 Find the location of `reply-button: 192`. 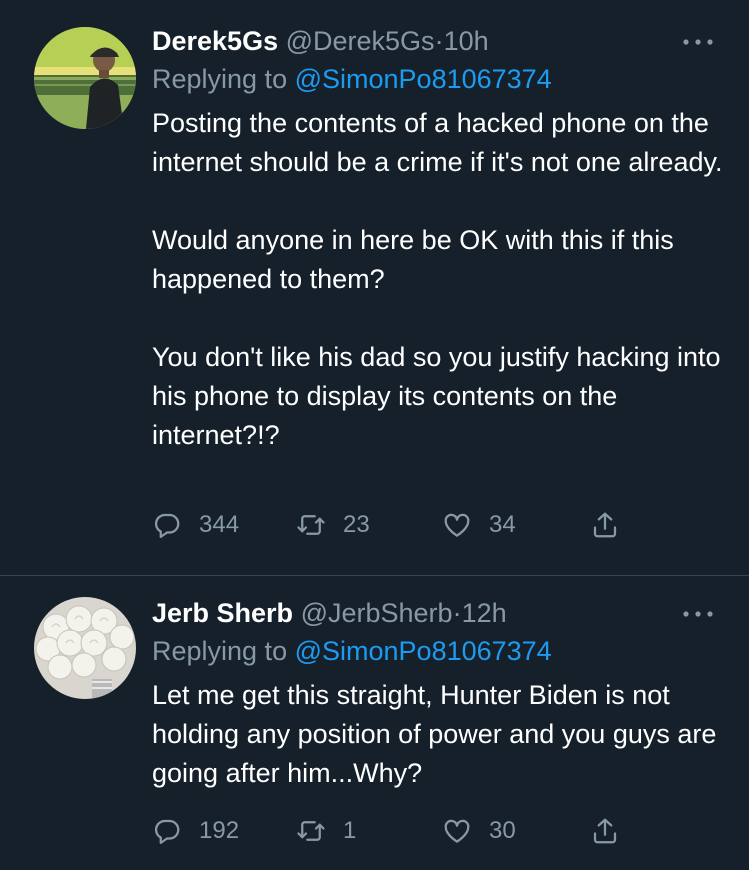

reply-button: 192 is located at coordinates (195, 831).